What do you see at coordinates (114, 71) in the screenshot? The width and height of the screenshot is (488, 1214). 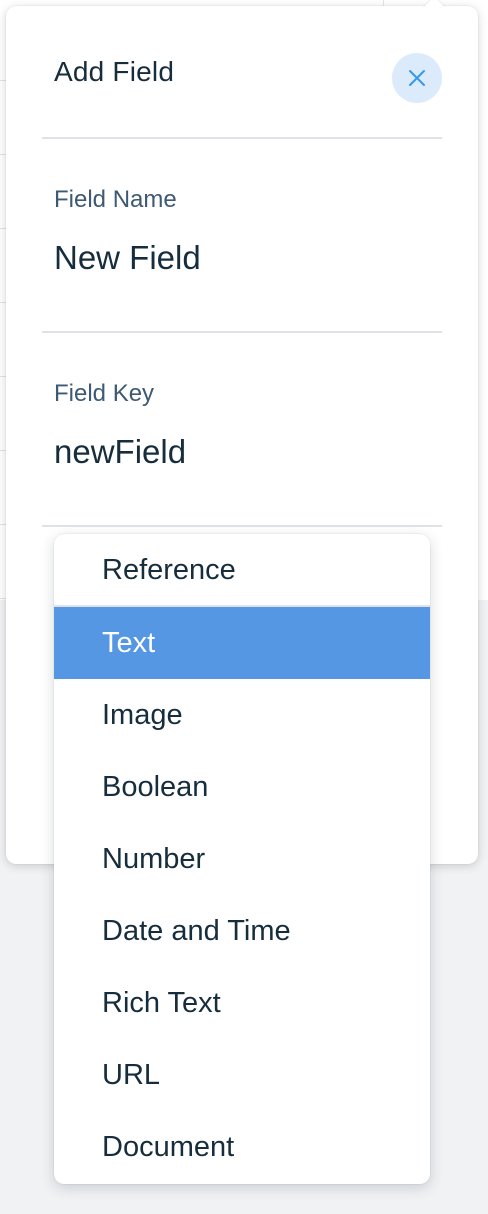 I see `popover-title: Add Field` at bounding box center [114, 71].